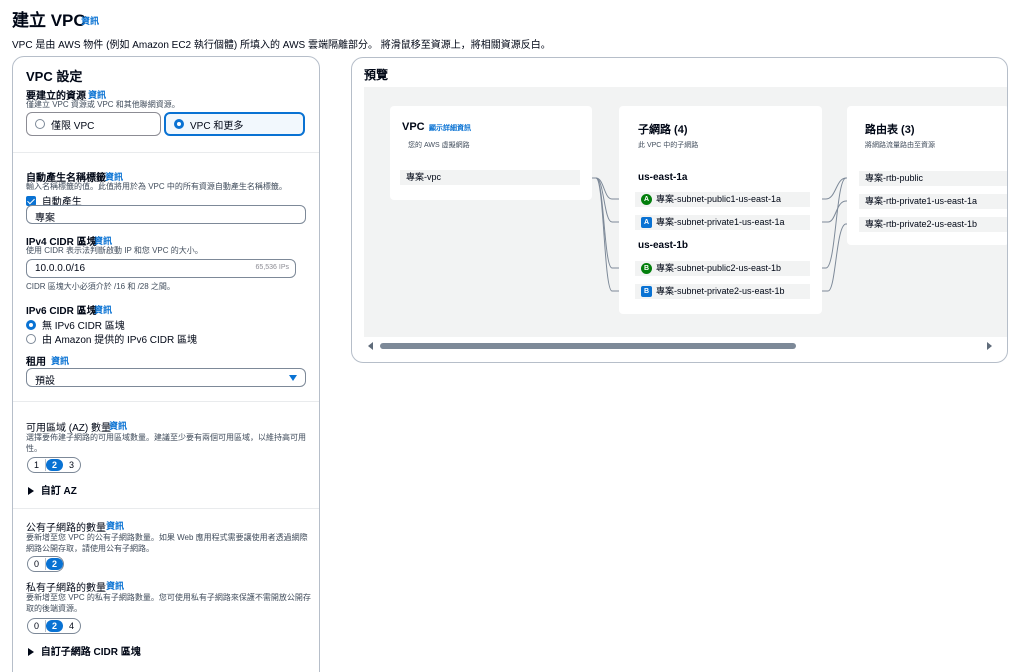 The height and width of the screenshot is (672, 1024). What do you see at coordinates (933, 224) in the screenshot?
I see `rtb-private2-item: 專案-rtb-private2-us-east-1b` at bounding box center [933, 224].